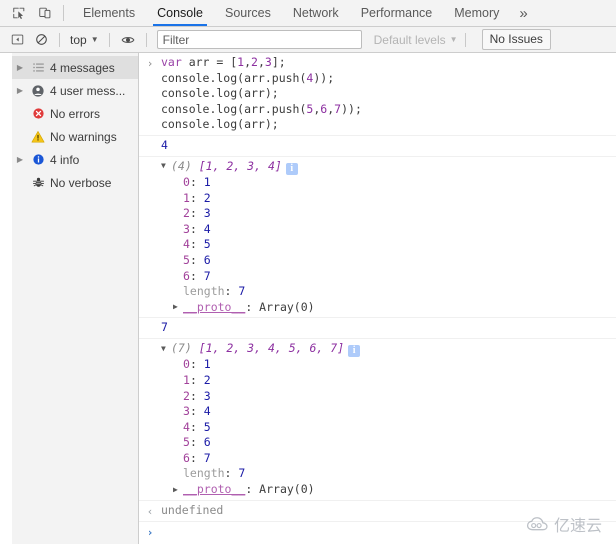 This screenshot has width=616, height=544. What do you see at coordinates (377, 146) in the screenshot?
I see `console-log-message-push4: 4` at bounding box center [377, 146].